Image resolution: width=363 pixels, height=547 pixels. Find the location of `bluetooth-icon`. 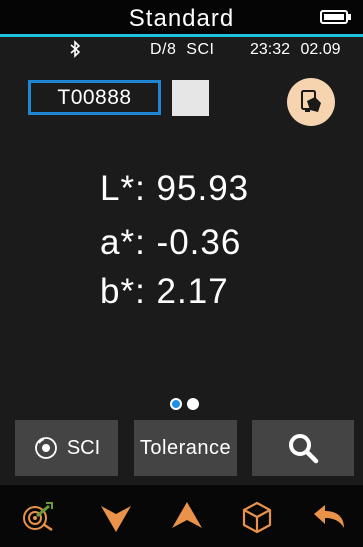

bluetooth-icon is located at coordinates (75, 49).